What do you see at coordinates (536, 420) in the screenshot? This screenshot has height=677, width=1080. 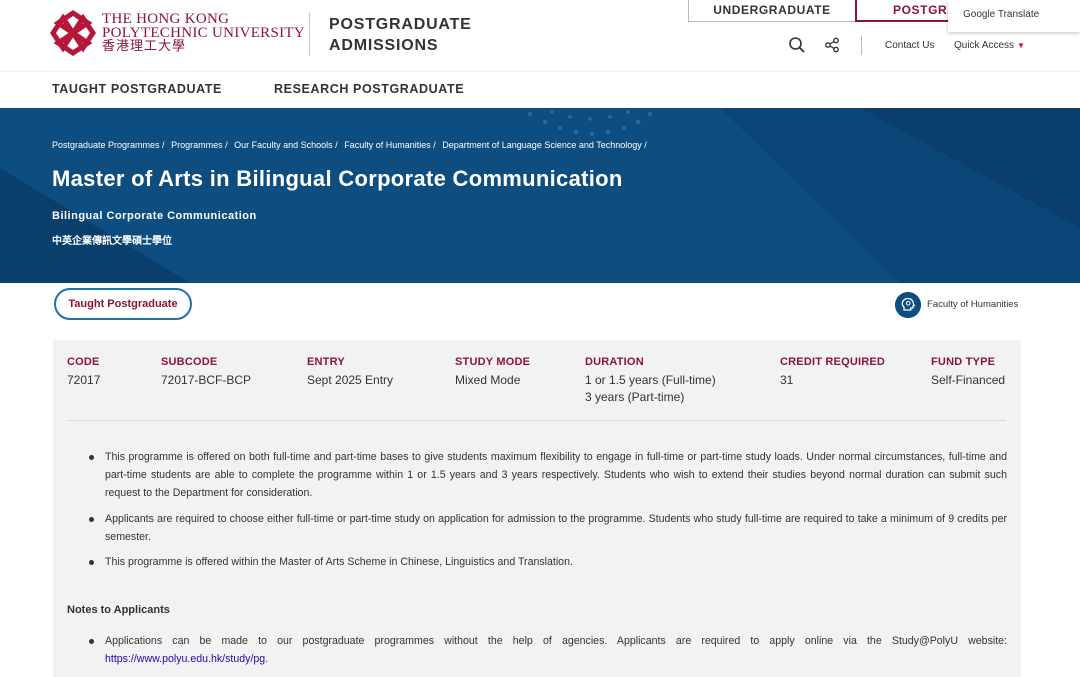 I see `info-divider` at bounding box center [536, 420].